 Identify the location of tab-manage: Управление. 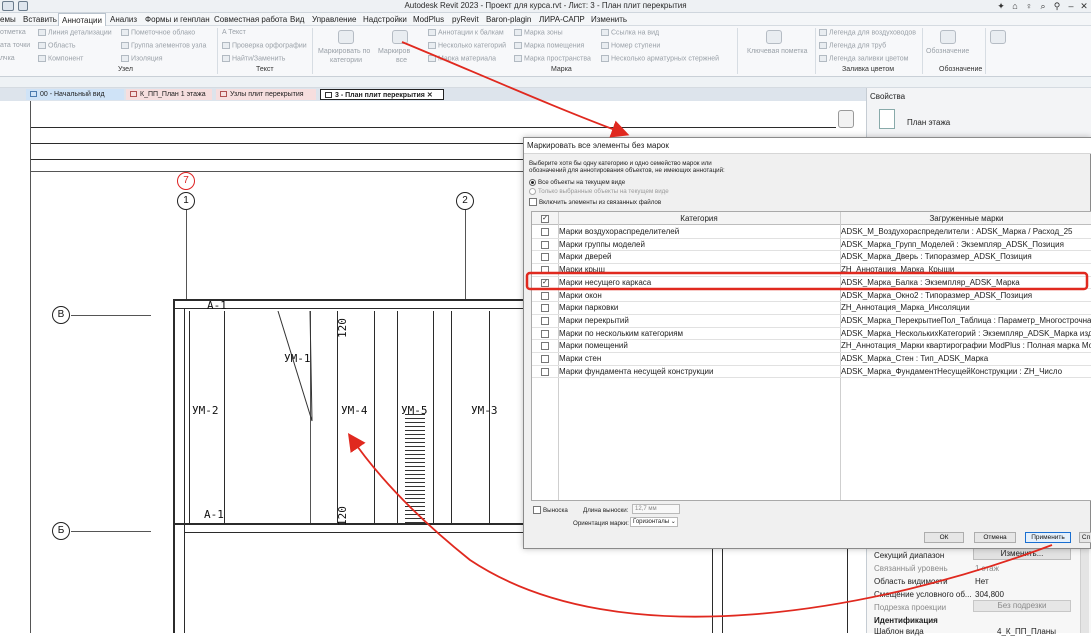
(334, 19).